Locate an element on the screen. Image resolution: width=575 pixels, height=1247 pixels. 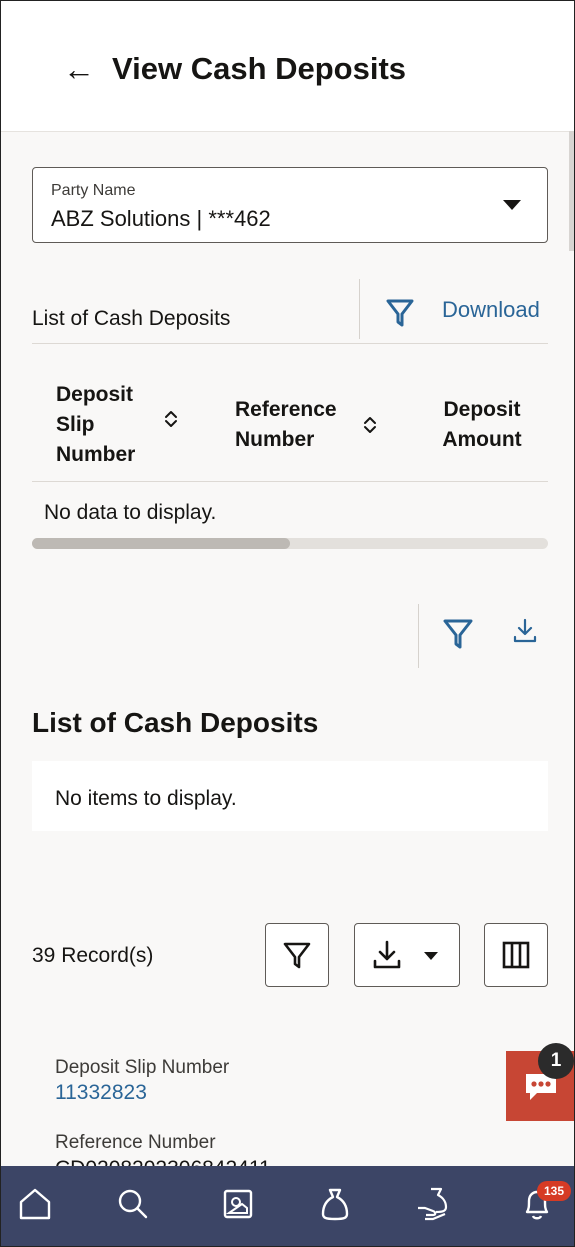
table-title: List of Cash Deposits is located at coordinates (131, 318).